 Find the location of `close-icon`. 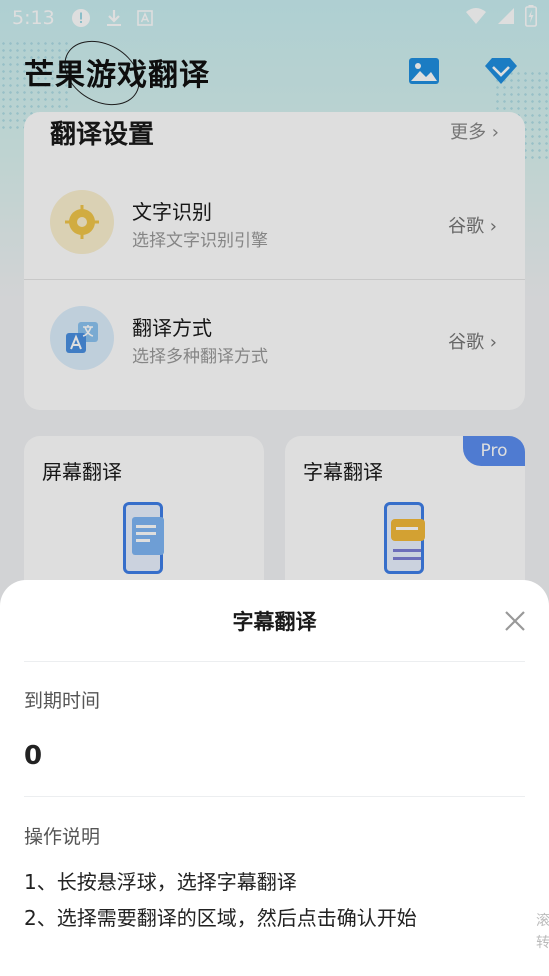

close-icon is located at coordinates (515, 621).